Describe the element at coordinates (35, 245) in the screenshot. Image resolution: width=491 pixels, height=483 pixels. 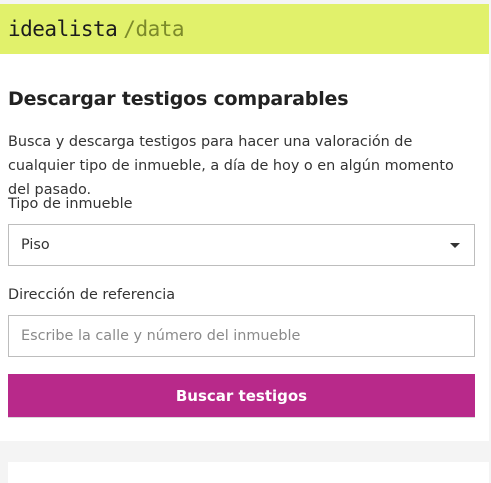
I see `property-type-value: Piso` at that location.